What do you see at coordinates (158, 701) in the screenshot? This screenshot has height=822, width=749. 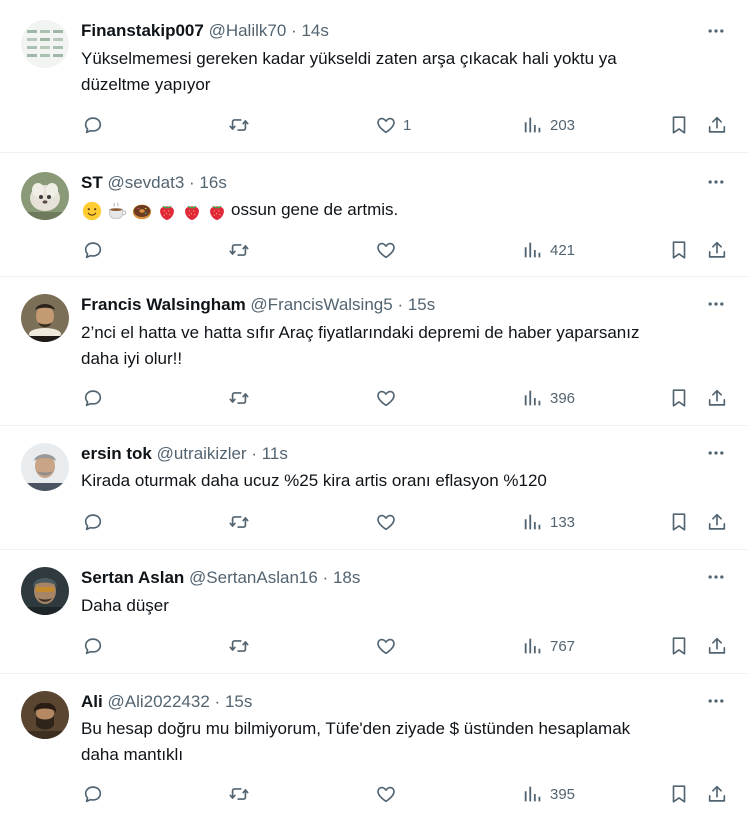 I see `user-handle: @Ali2022432` at bounding box center [158, 701].